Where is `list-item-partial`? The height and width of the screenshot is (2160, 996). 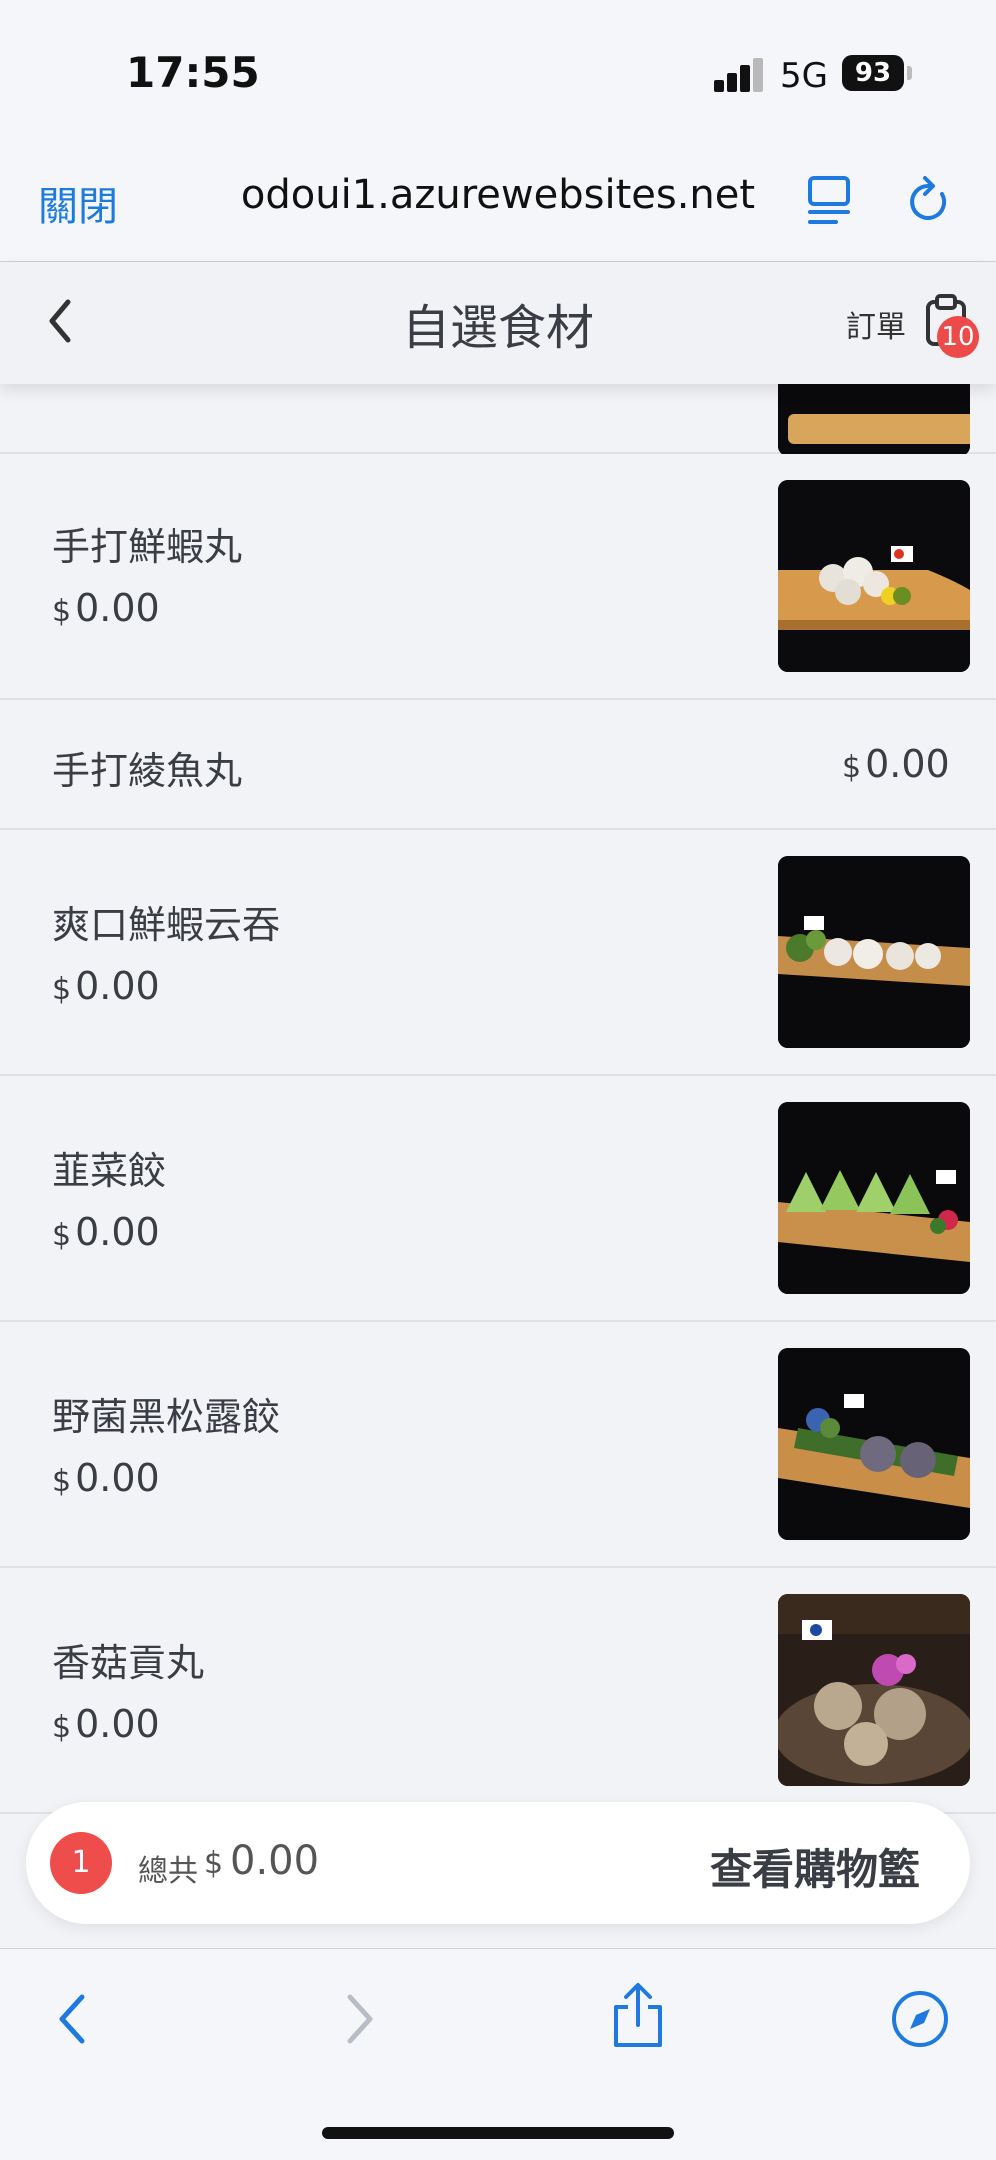
list-item-partial is located at coordinates (498, 360).